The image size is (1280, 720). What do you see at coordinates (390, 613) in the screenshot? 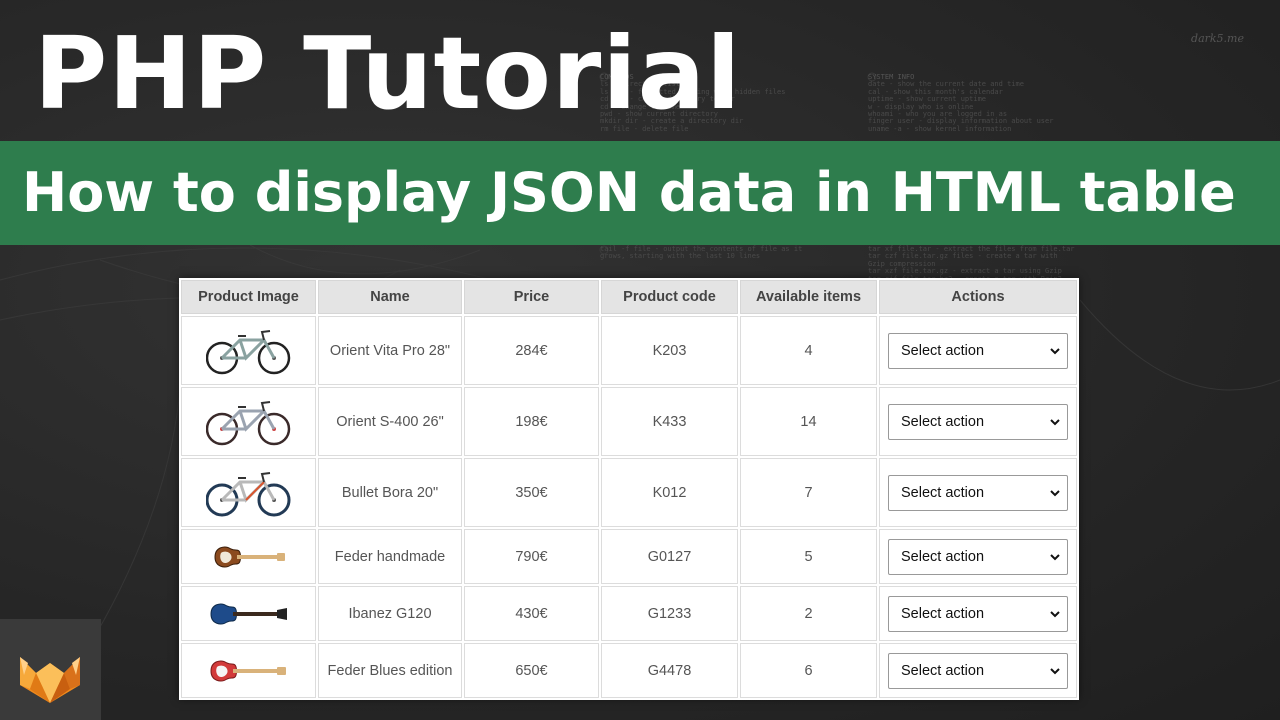
I see `product-name: Ibanez G120` at bounding box center [390, 613].